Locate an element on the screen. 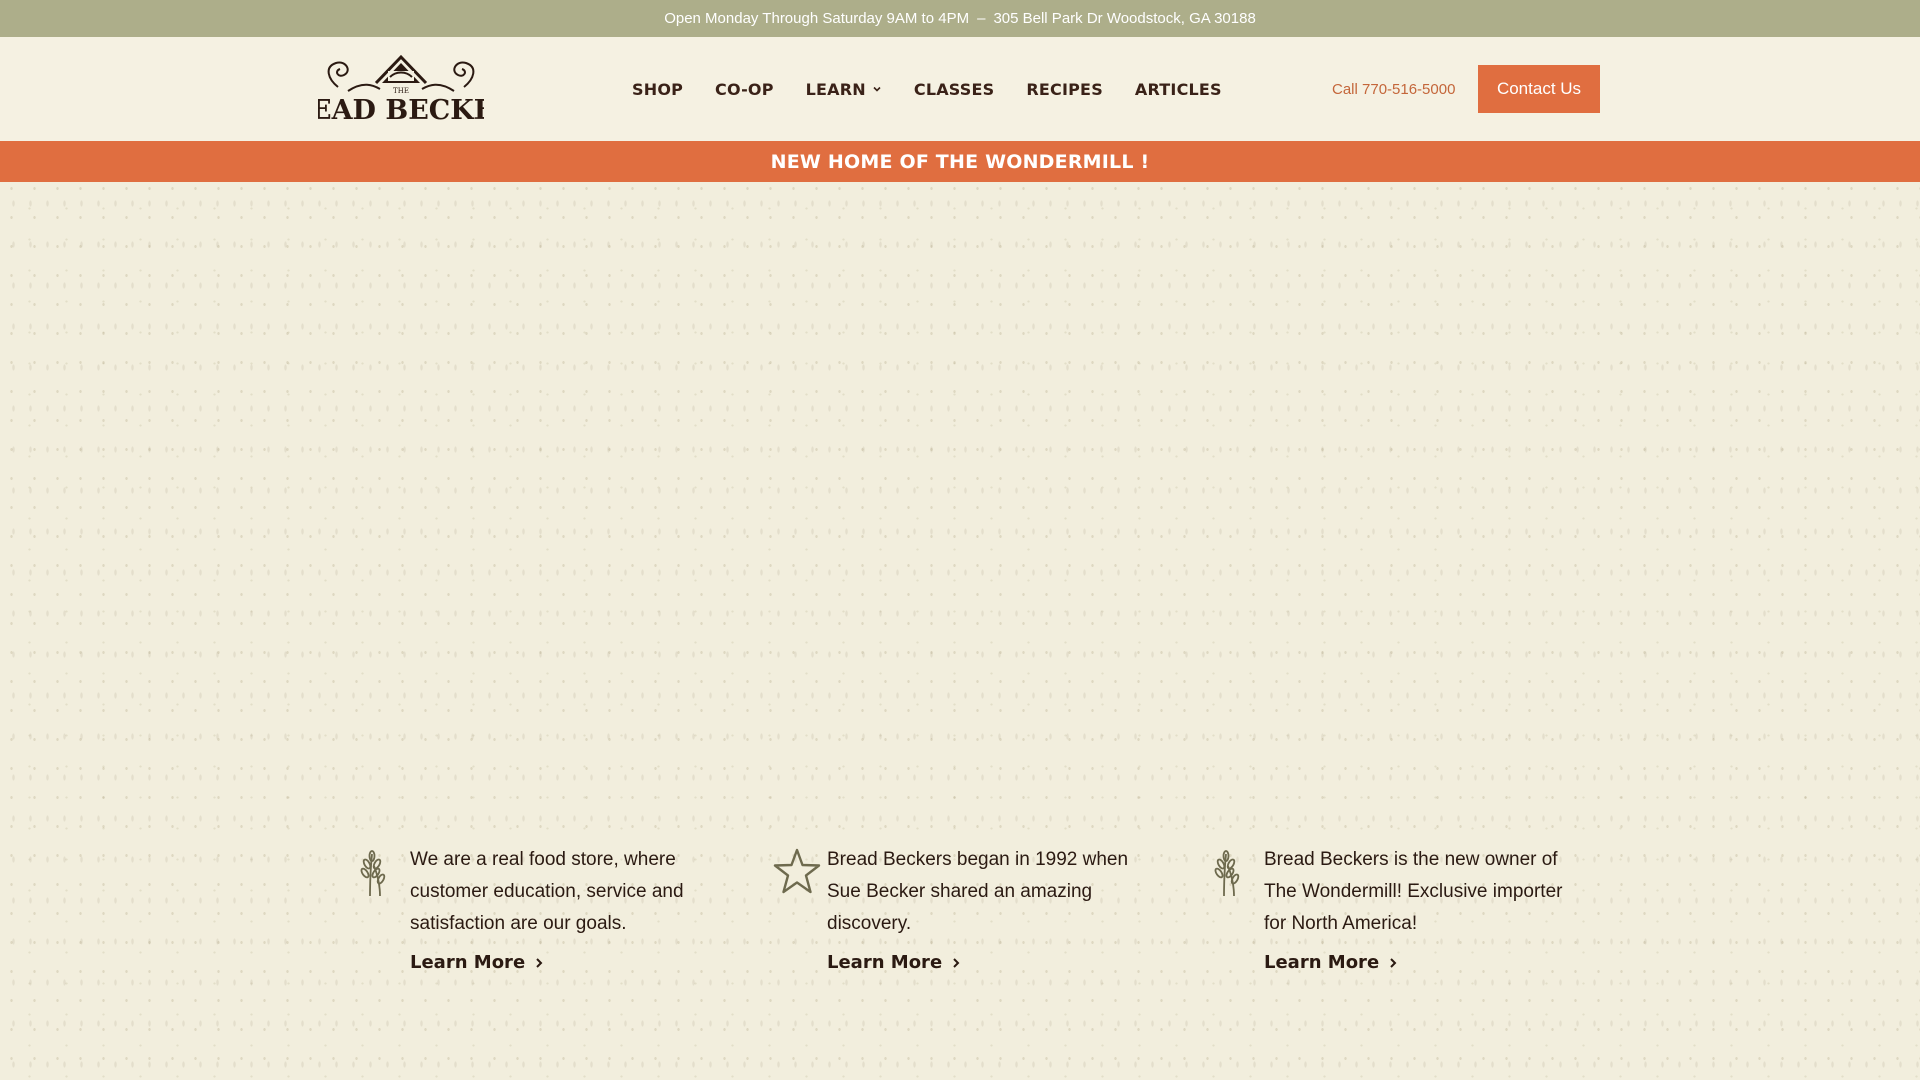  contact-us-button: Contact Us is located at coordinates (1539, 89).